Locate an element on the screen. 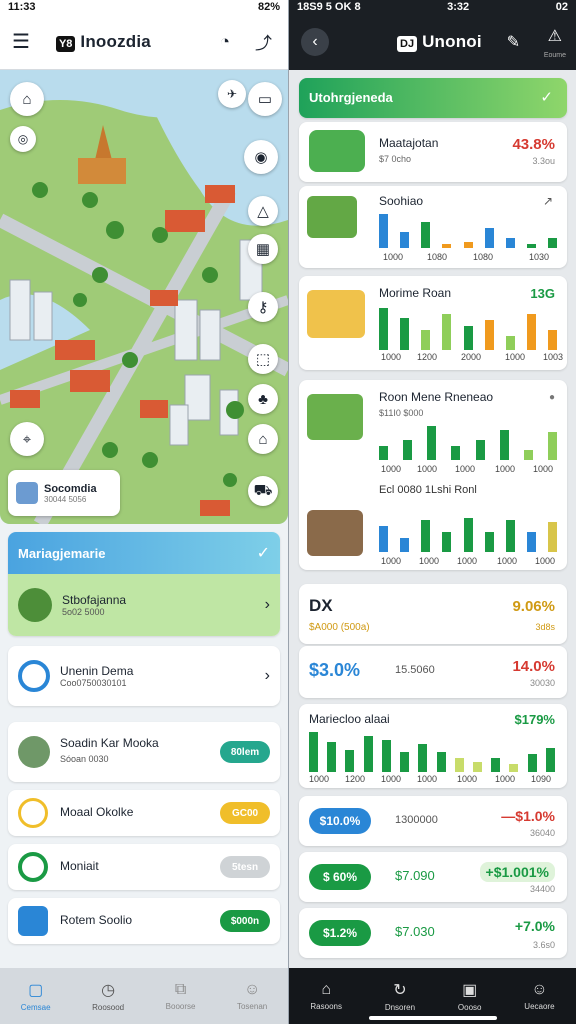 Image resolution: width=576 pixels, height=1024 pixels. stat-mid: $7.030 is located at coordinates (415, 931).